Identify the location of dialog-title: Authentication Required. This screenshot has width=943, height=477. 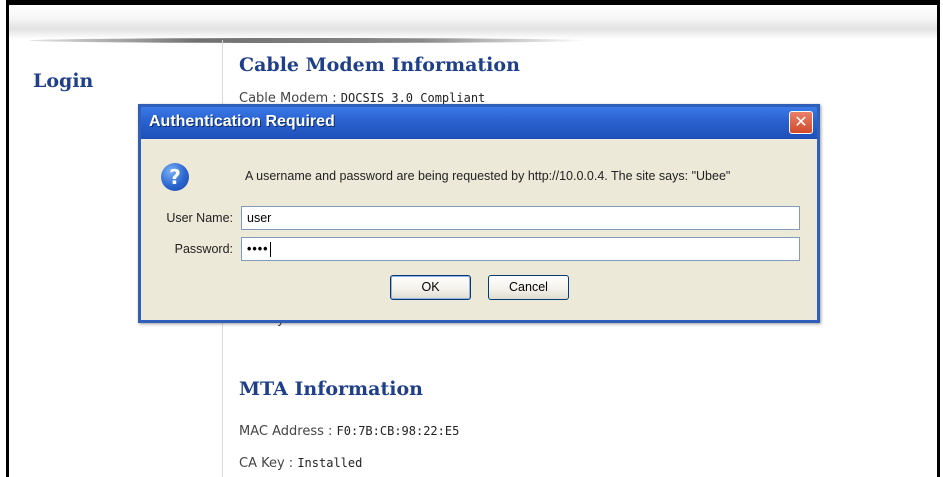
(242, 121).